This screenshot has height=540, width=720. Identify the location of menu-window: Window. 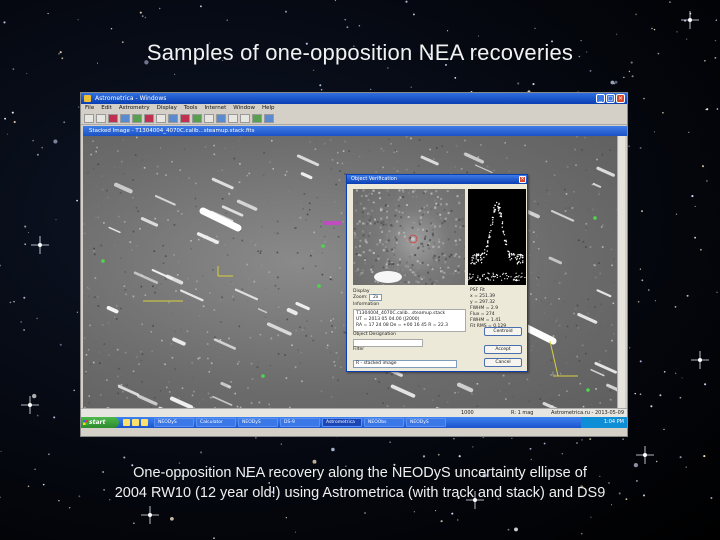
(244, 108).